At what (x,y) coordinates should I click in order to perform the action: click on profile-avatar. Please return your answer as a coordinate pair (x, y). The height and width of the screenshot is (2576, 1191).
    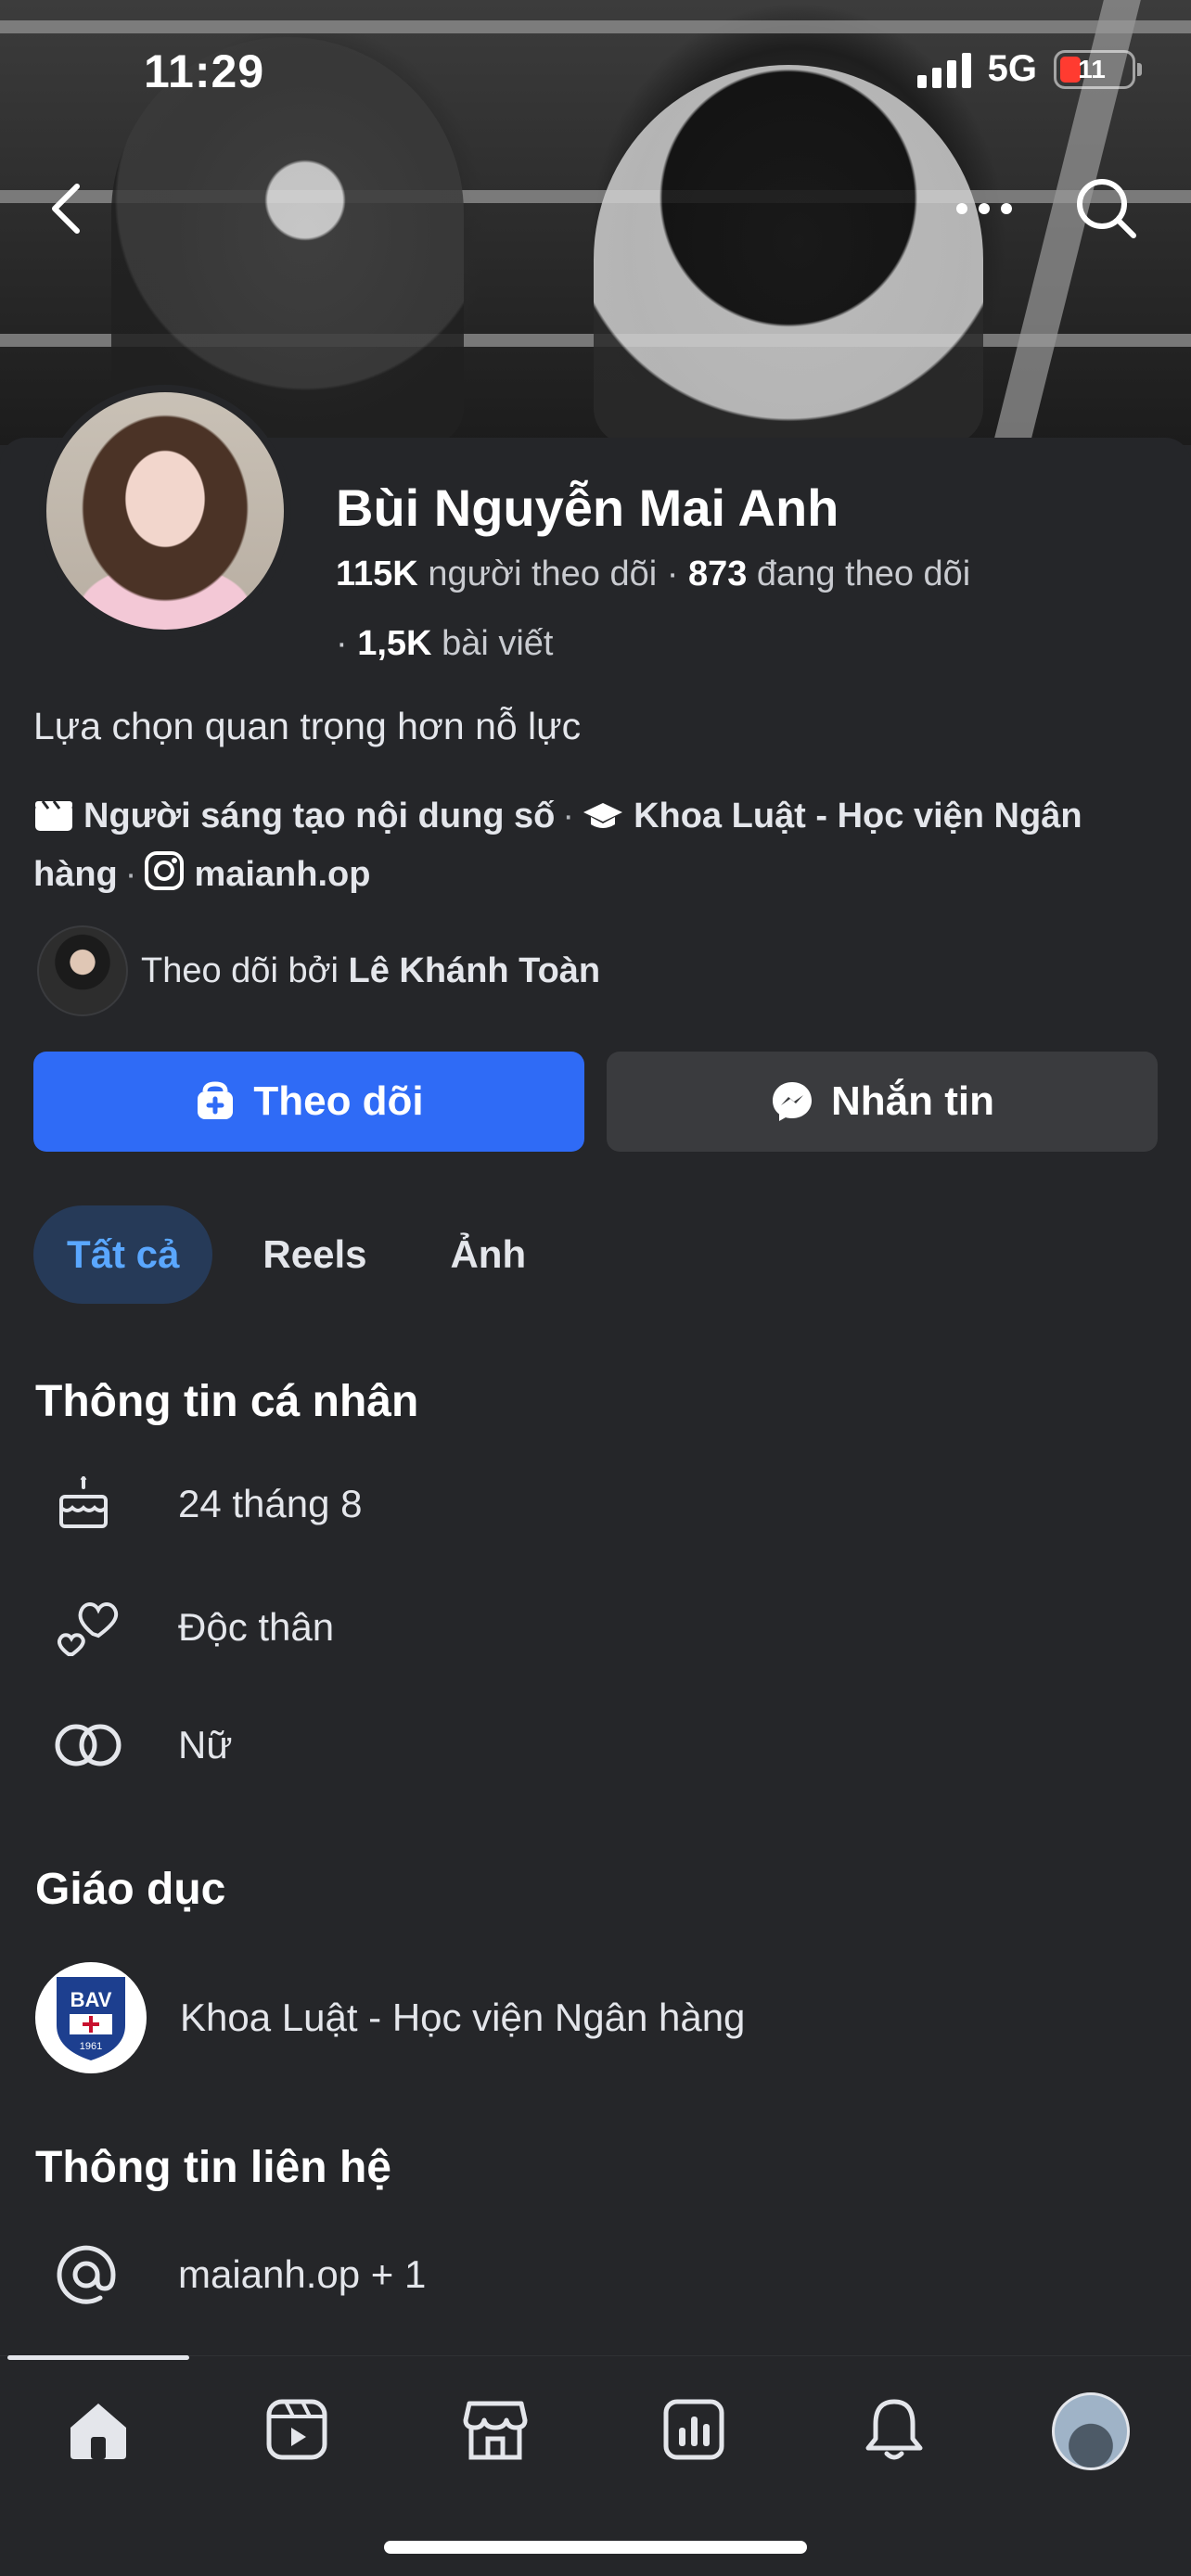
    Looking at the image, I should click on (165, 511).